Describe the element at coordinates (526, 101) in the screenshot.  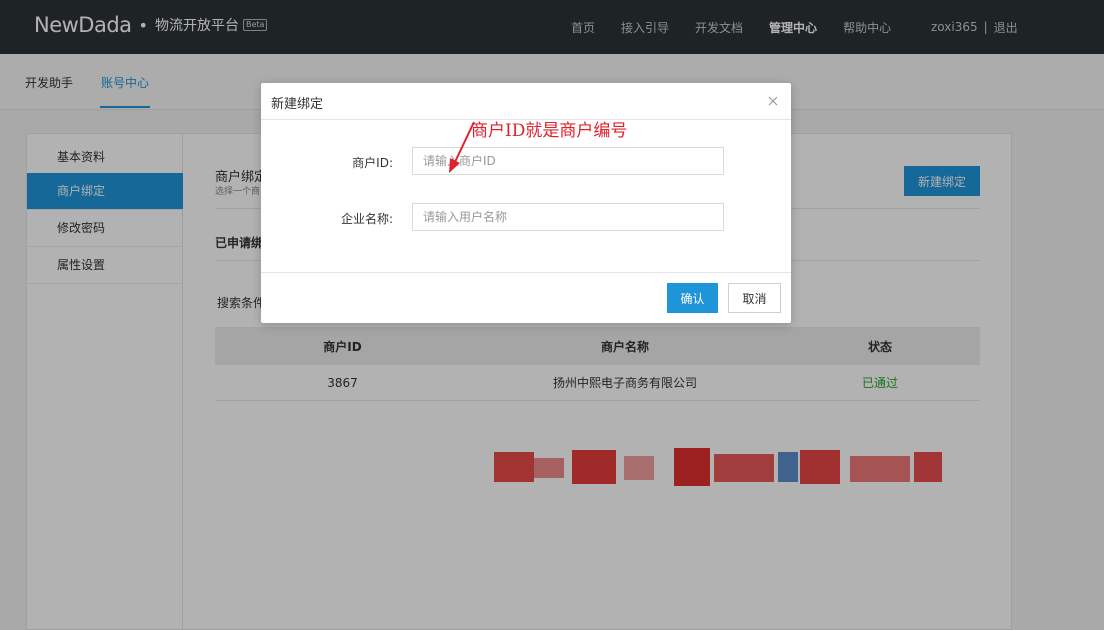
I see `dialog-header: 新建绑定` at that location.